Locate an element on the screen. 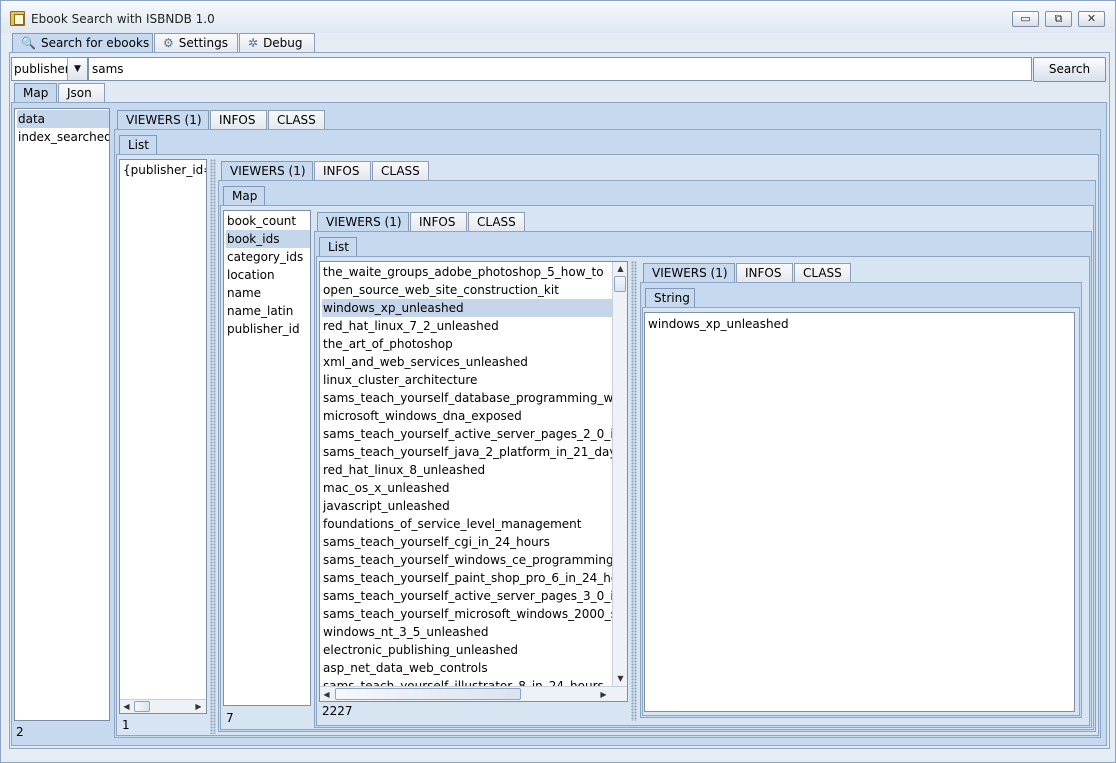 Image resolution: width=1116 pixels, height=763 pixels. string-value: windows_xp_unleashed is located at coordinates (718, 324).